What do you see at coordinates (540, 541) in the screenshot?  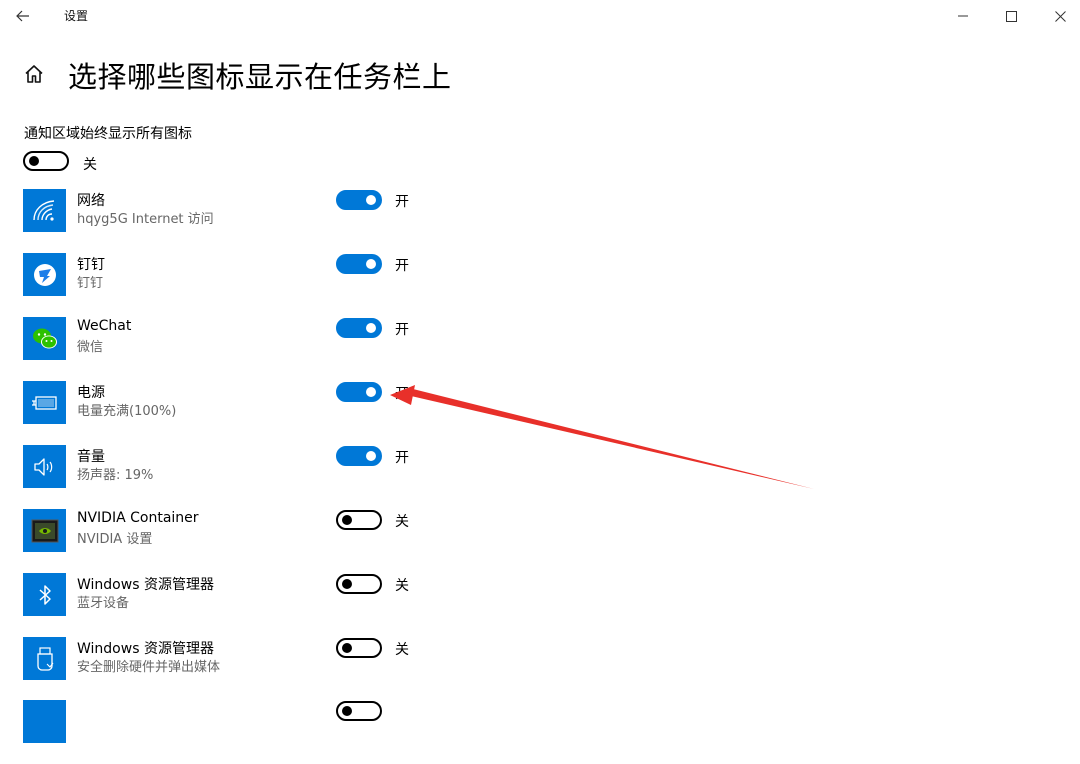 I see `list-item-nvidia: NVIDIA Container NVIDIA 设置 关` at bounding box center [540, 541].